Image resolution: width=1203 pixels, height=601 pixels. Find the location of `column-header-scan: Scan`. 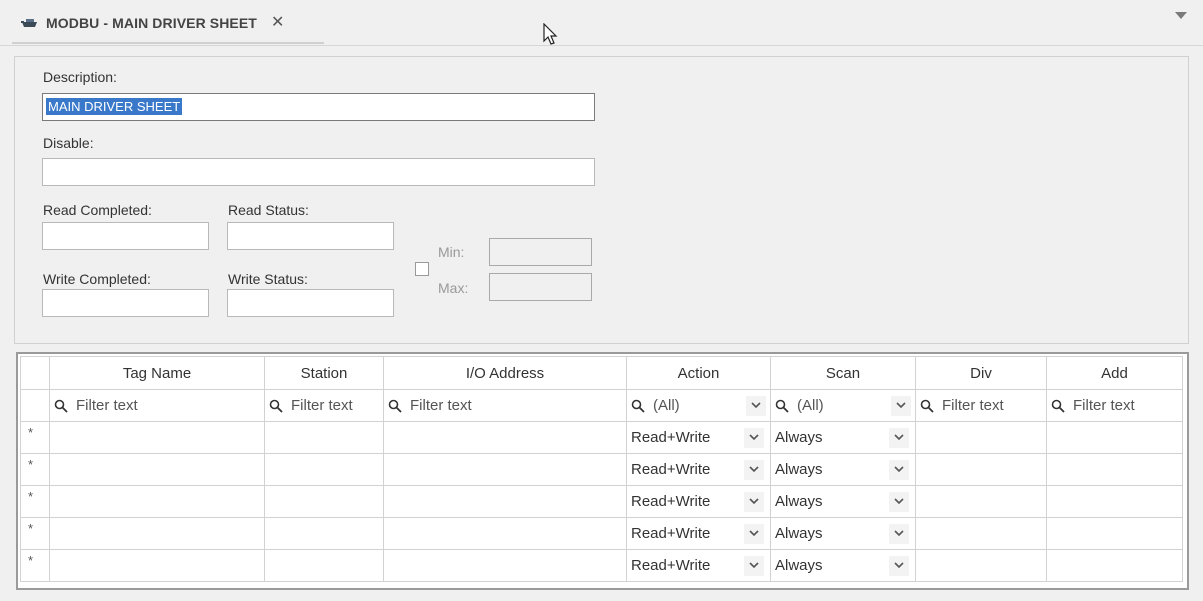

column-header-scan: Scan is located at coordinates (843, 373).